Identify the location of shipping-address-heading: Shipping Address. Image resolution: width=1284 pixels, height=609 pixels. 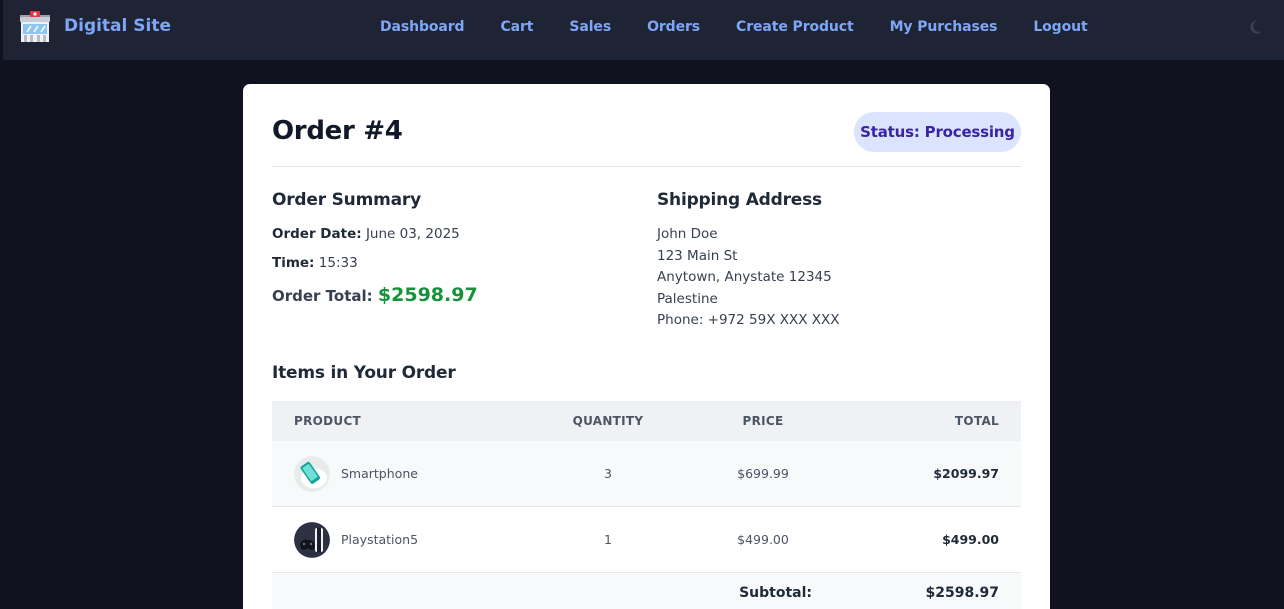
(739, 200).